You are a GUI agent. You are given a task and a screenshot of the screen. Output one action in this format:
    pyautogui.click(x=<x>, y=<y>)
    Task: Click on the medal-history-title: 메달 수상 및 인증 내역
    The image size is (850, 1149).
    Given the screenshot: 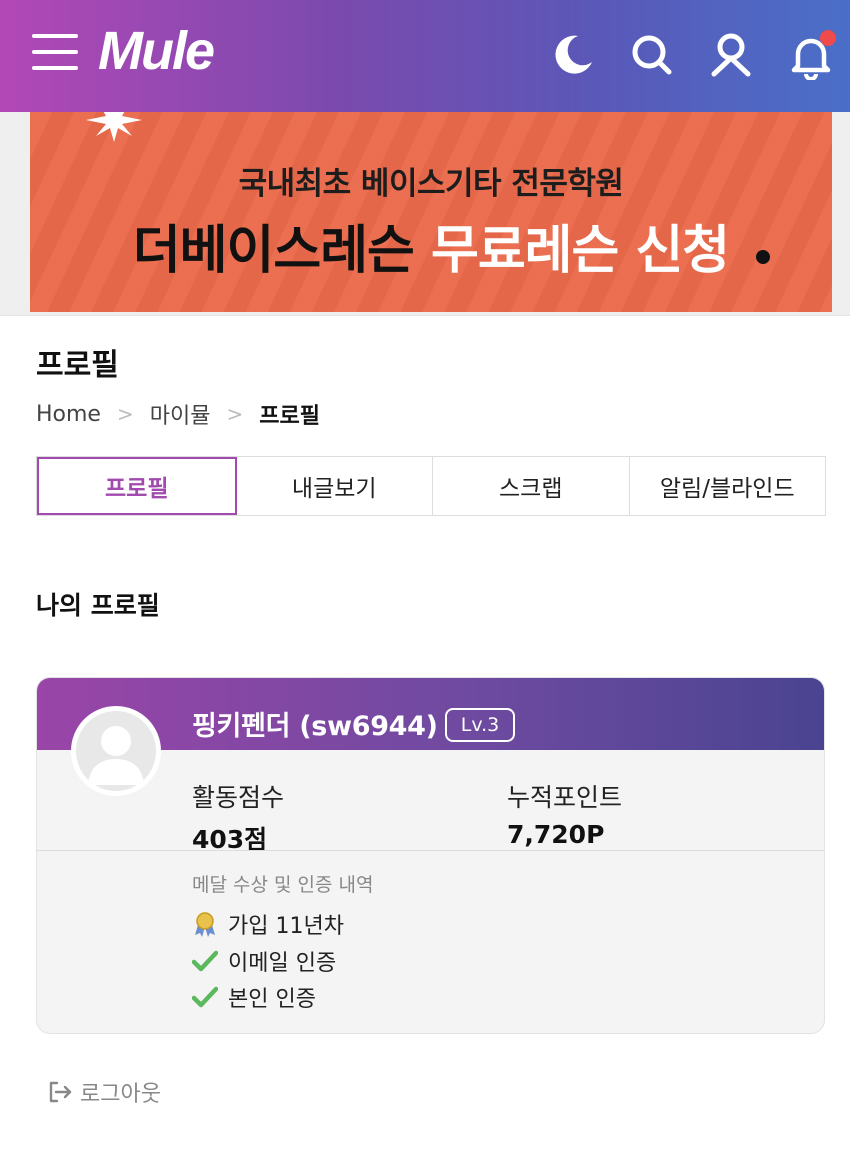 What is the action you would take?
    pyautogui.click(x=283, y=885)
    